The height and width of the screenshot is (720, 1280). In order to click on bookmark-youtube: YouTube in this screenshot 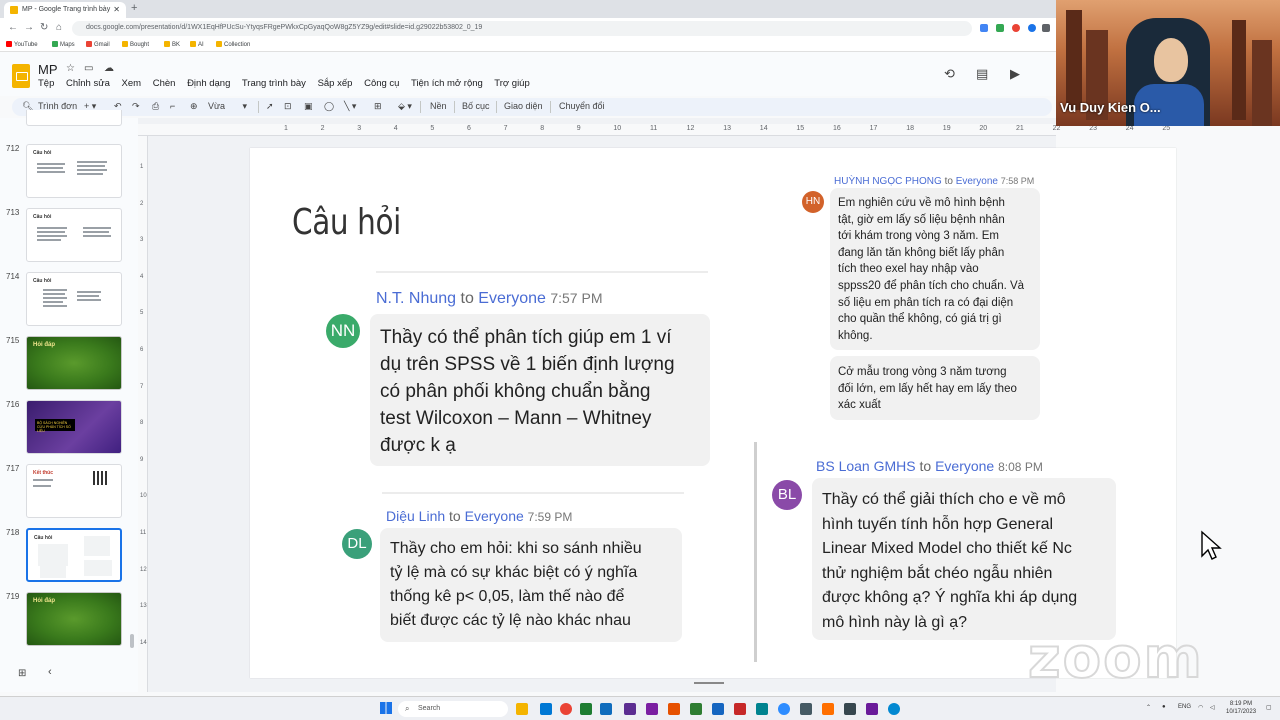, I will do `click(22, 44)`.